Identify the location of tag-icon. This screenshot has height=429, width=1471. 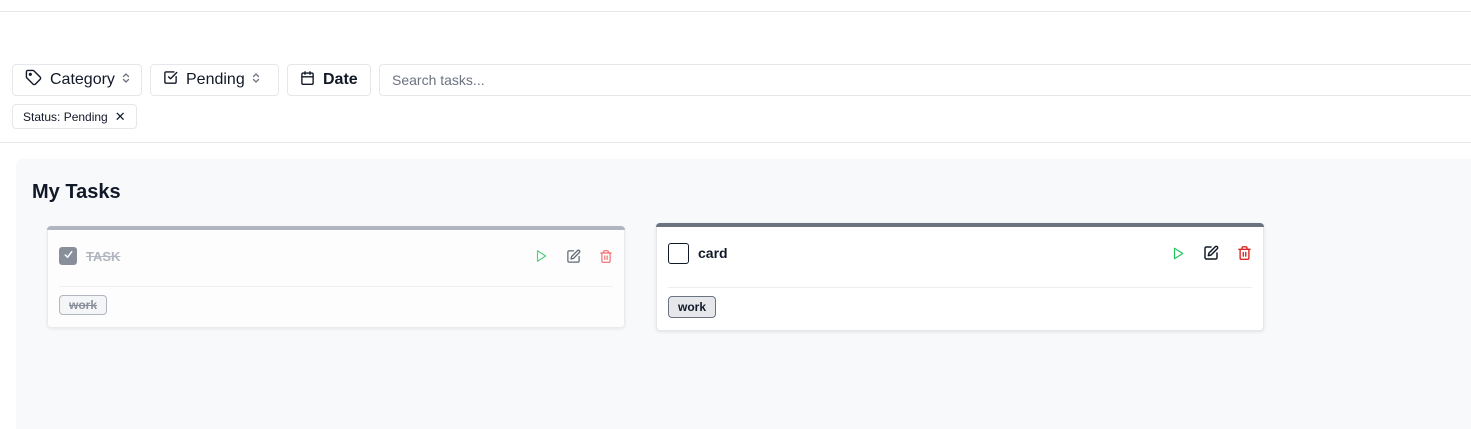
(33, 80).